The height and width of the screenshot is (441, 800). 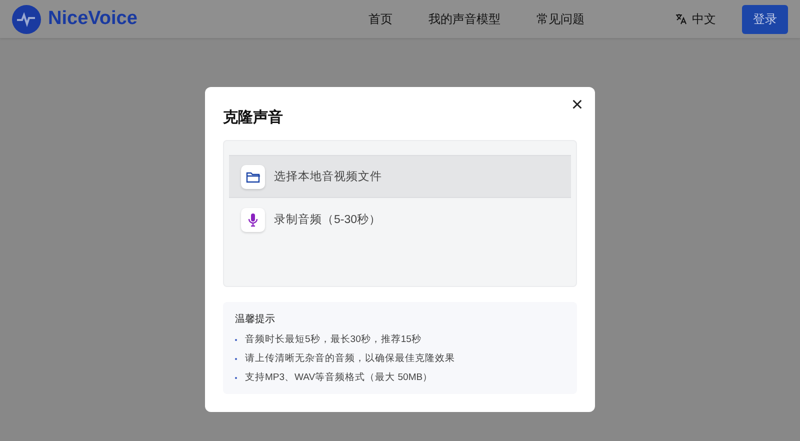 I want to click on folder-icon, so click(x=253, y=176).